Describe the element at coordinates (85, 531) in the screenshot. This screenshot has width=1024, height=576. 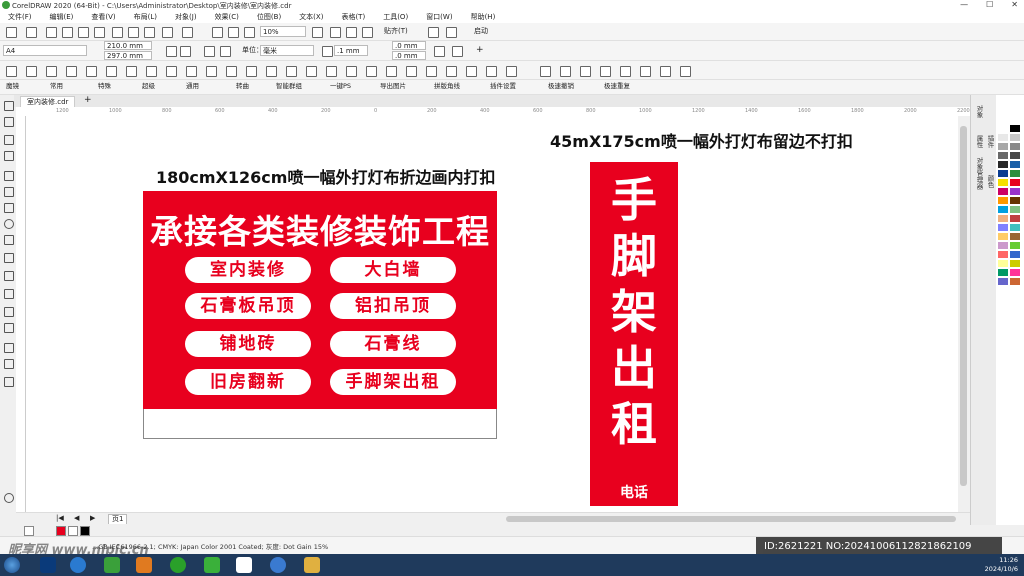
I see `swatch-black` at that location.